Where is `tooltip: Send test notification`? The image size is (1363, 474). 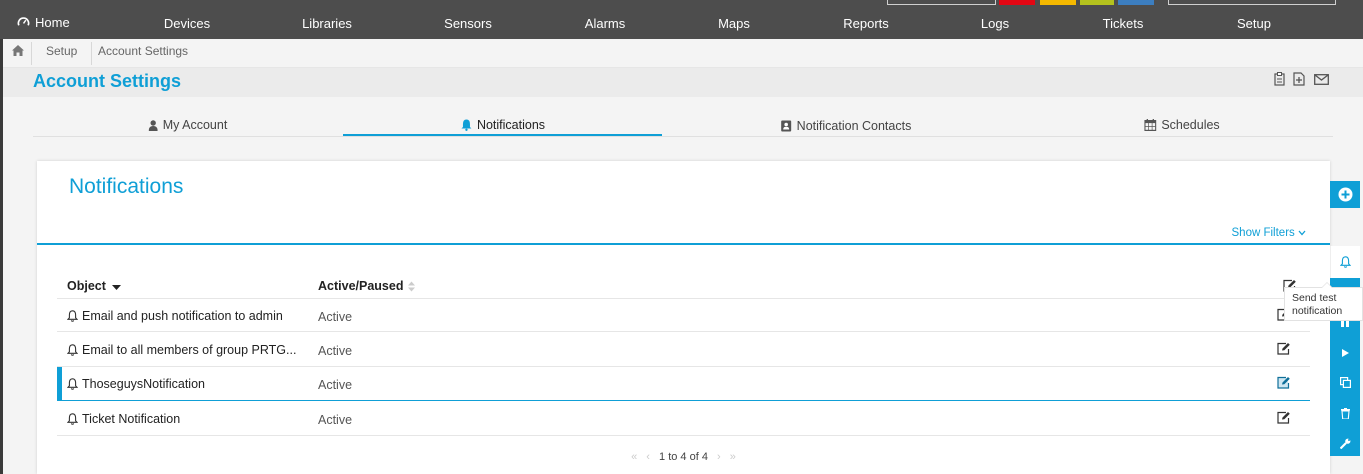
tooltip: Send test notification is located at coordinates (1323, 301).